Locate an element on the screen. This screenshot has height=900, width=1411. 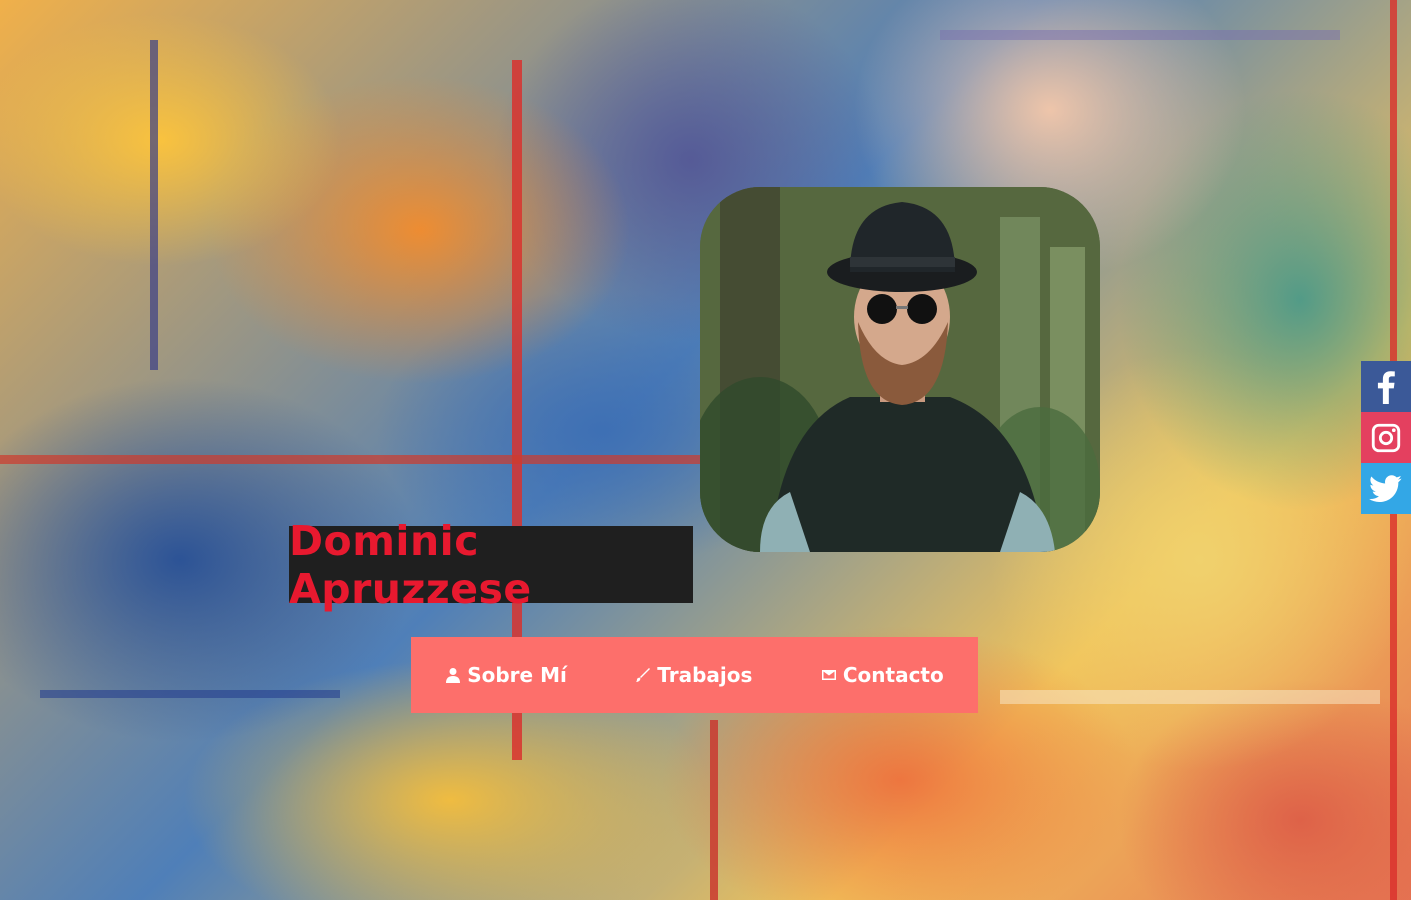
nav-item-contacto: Contacto is located at coordinates (882, 675).